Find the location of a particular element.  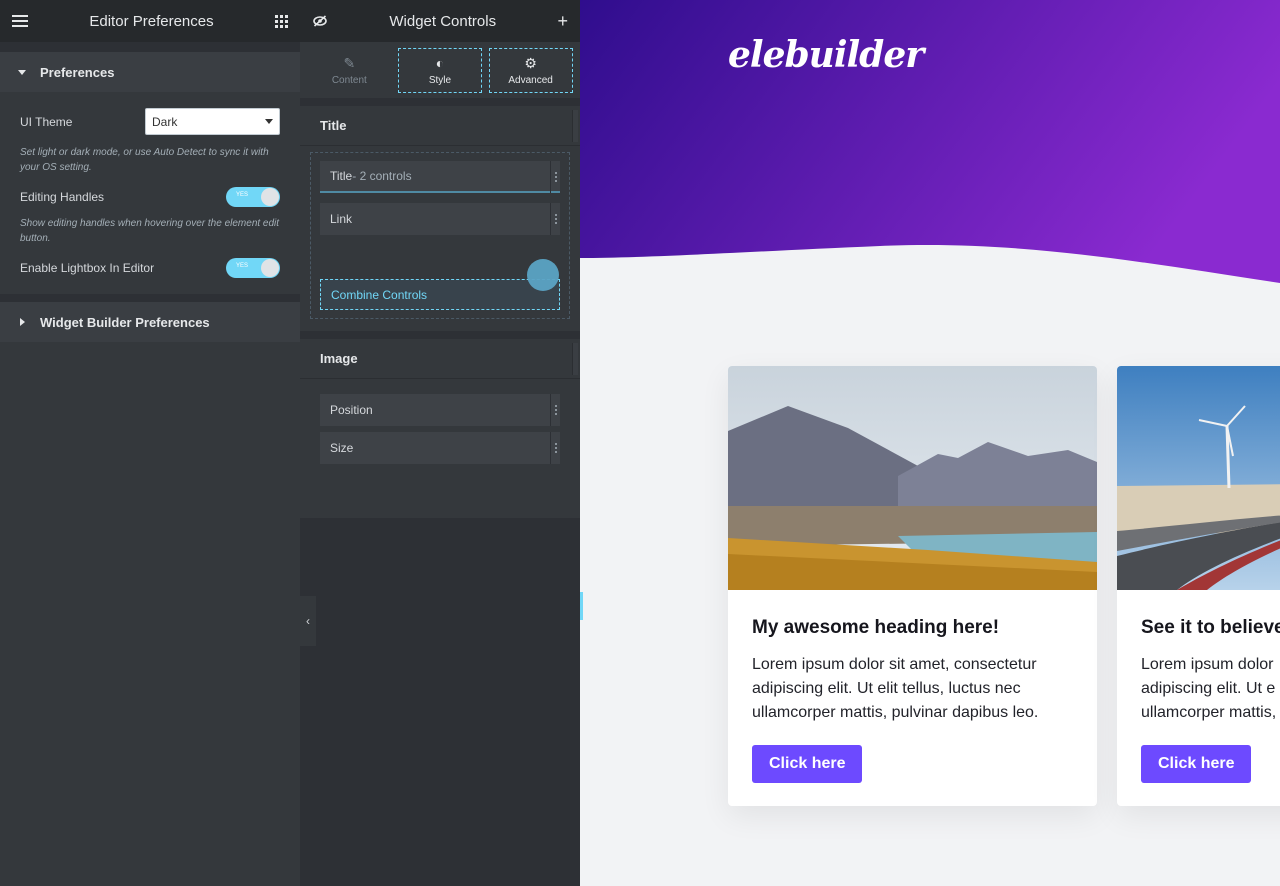

chevron-left-icon: ‹ is located at coordinates (308, 621).